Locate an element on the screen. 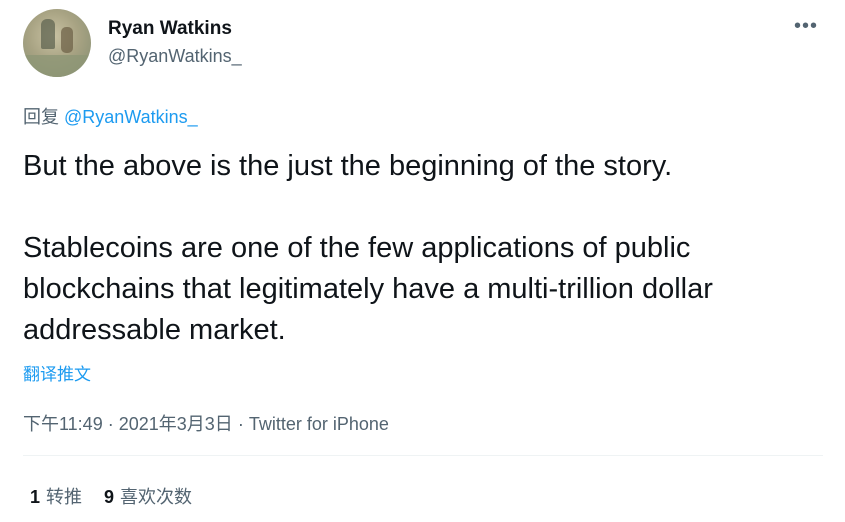  likes-stat: 9 喜欢次数 is located at coordinates (148, 496).